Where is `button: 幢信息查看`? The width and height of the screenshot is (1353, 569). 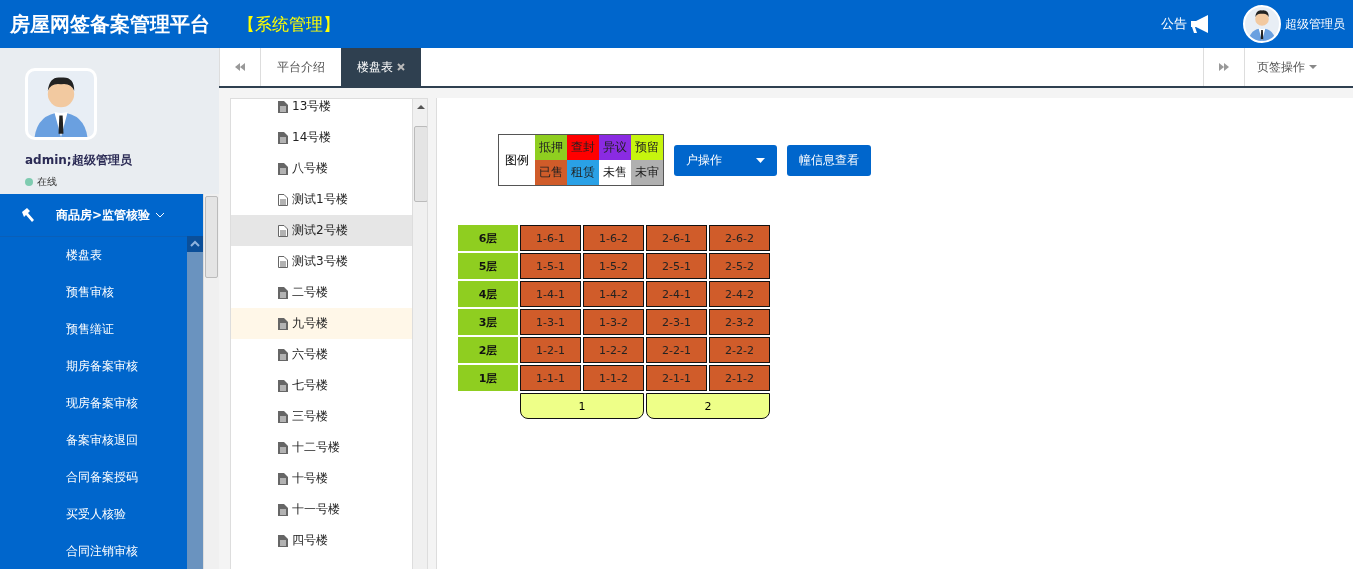 button: 幢信息查看 is located at coordinates (829, 160).